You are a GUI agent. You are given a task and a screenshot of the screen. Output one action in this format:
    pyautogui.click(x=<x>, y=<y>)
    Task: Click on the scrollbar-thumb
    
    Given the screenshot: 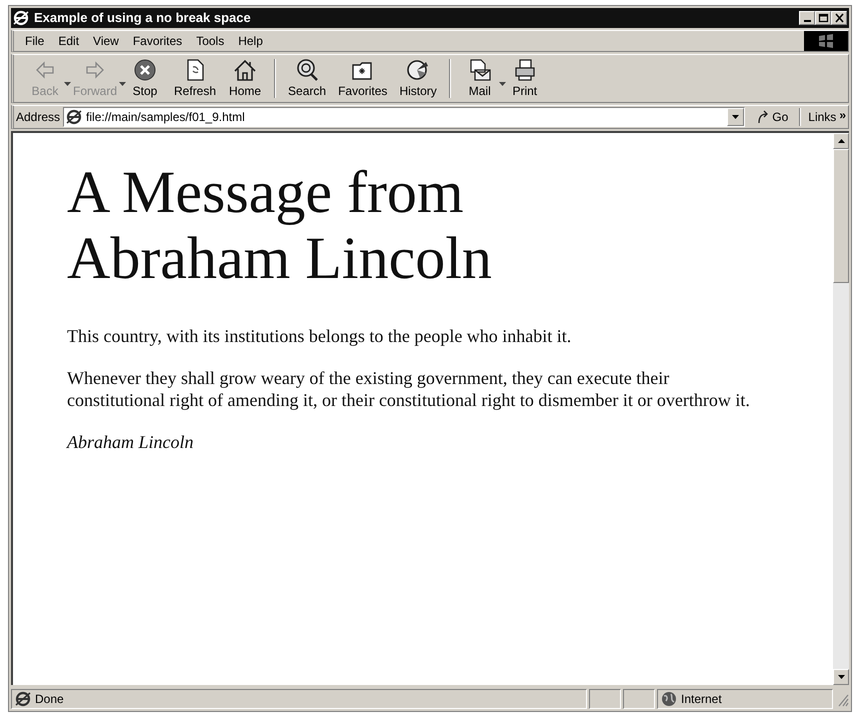 What is the action you would take?
    pyautogui.click(x=841, y=215)
    